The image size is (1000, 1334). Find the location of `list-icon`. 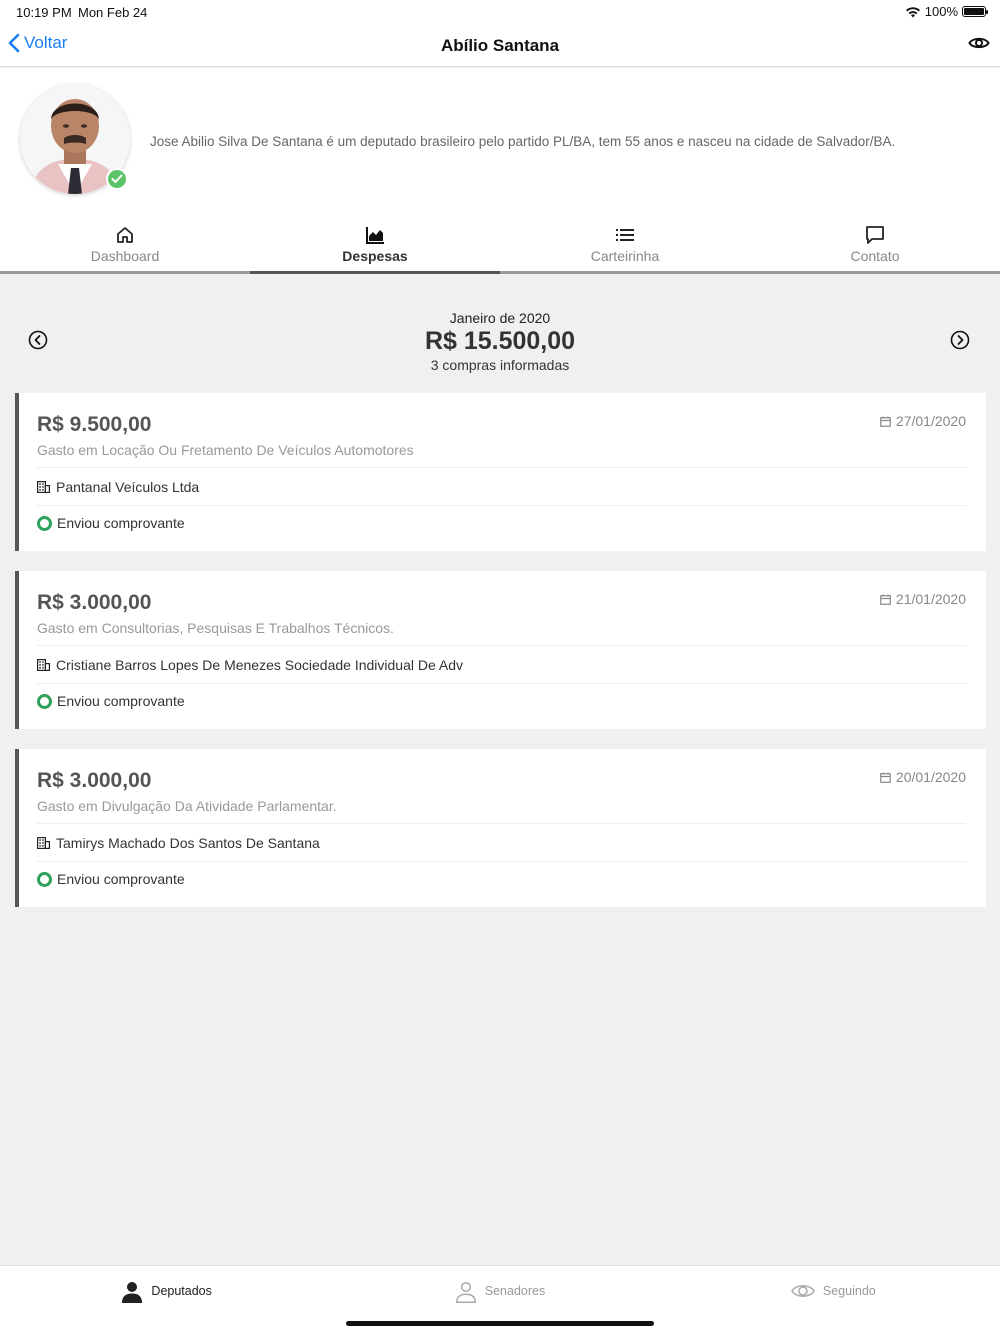

list-icon is located at coordinates (625, 235).